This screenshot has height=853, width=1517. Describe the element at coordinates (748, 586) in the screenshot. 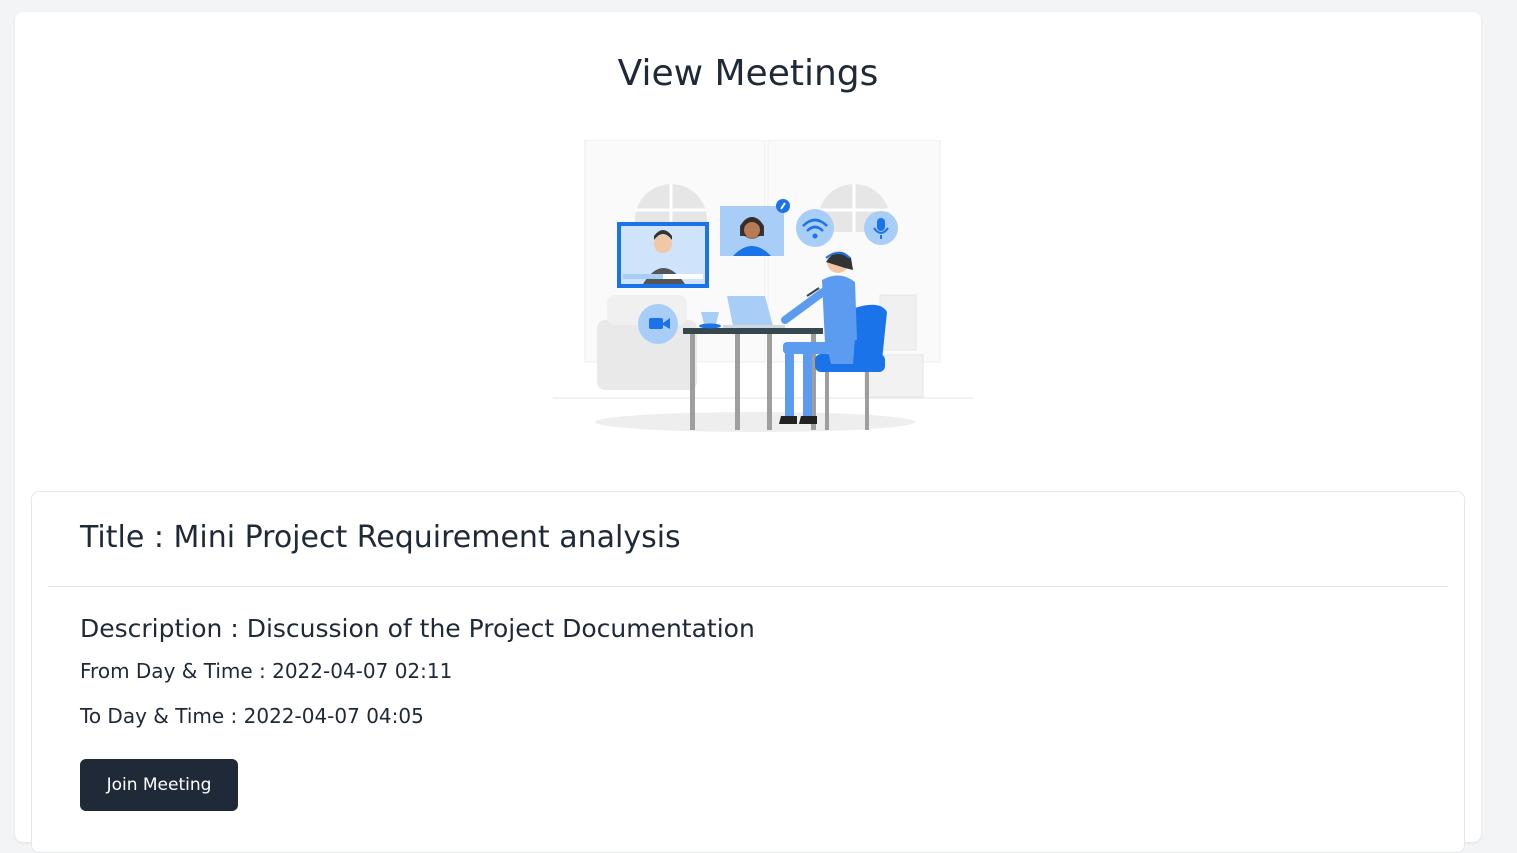

I see `card-divider` at that location.